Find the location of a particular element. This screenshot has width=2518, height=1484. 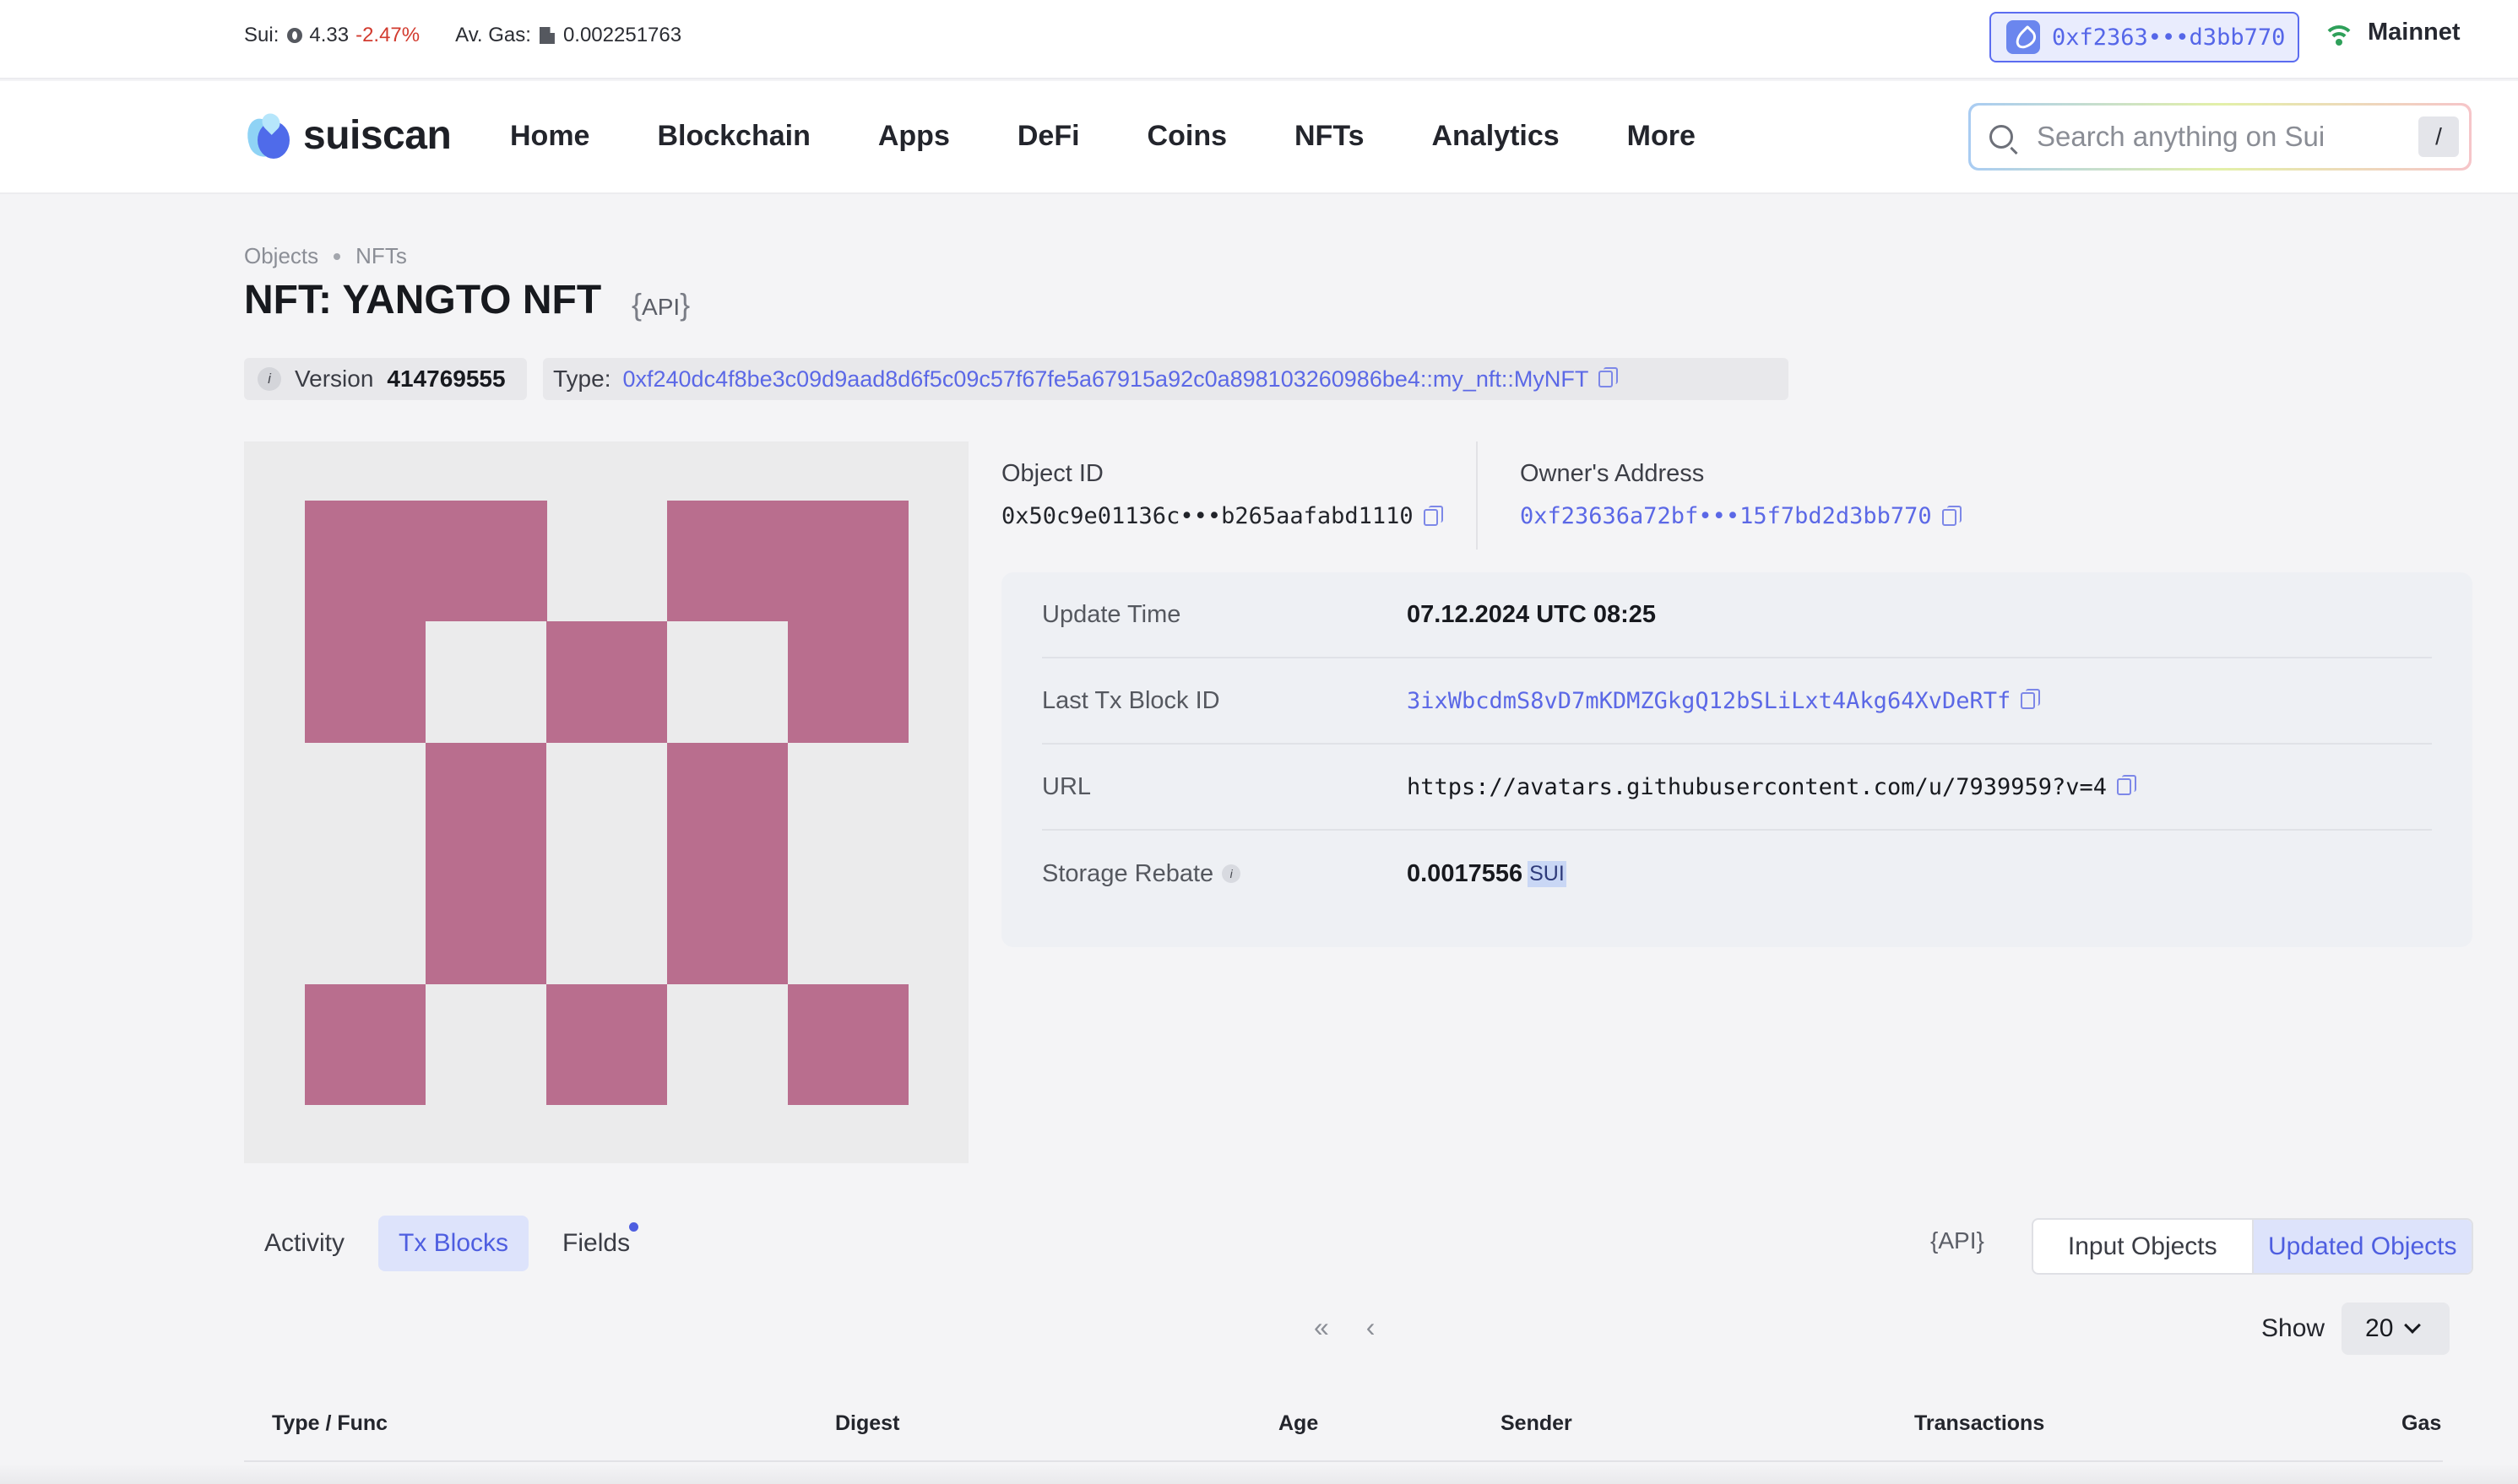

col-transactions: Transactions is located at coordinates (1979, 1423).